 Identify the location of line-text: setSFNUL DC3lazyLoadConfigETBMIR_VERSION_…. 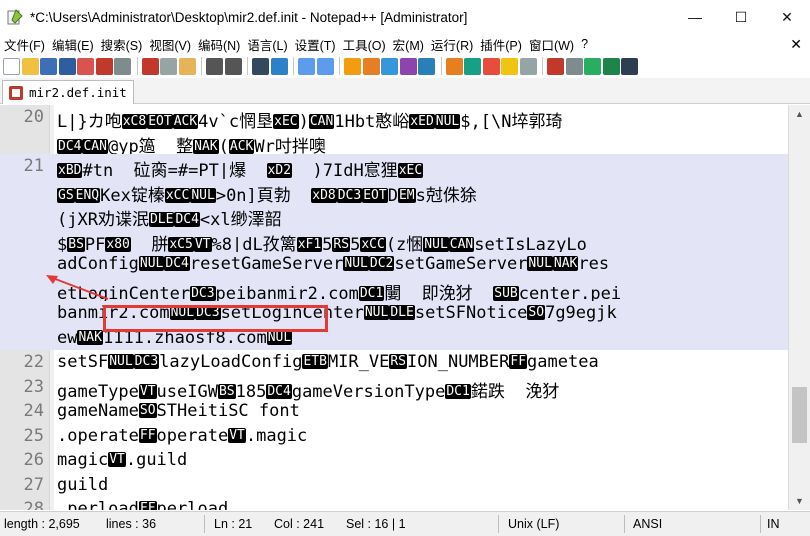
(328, 362).